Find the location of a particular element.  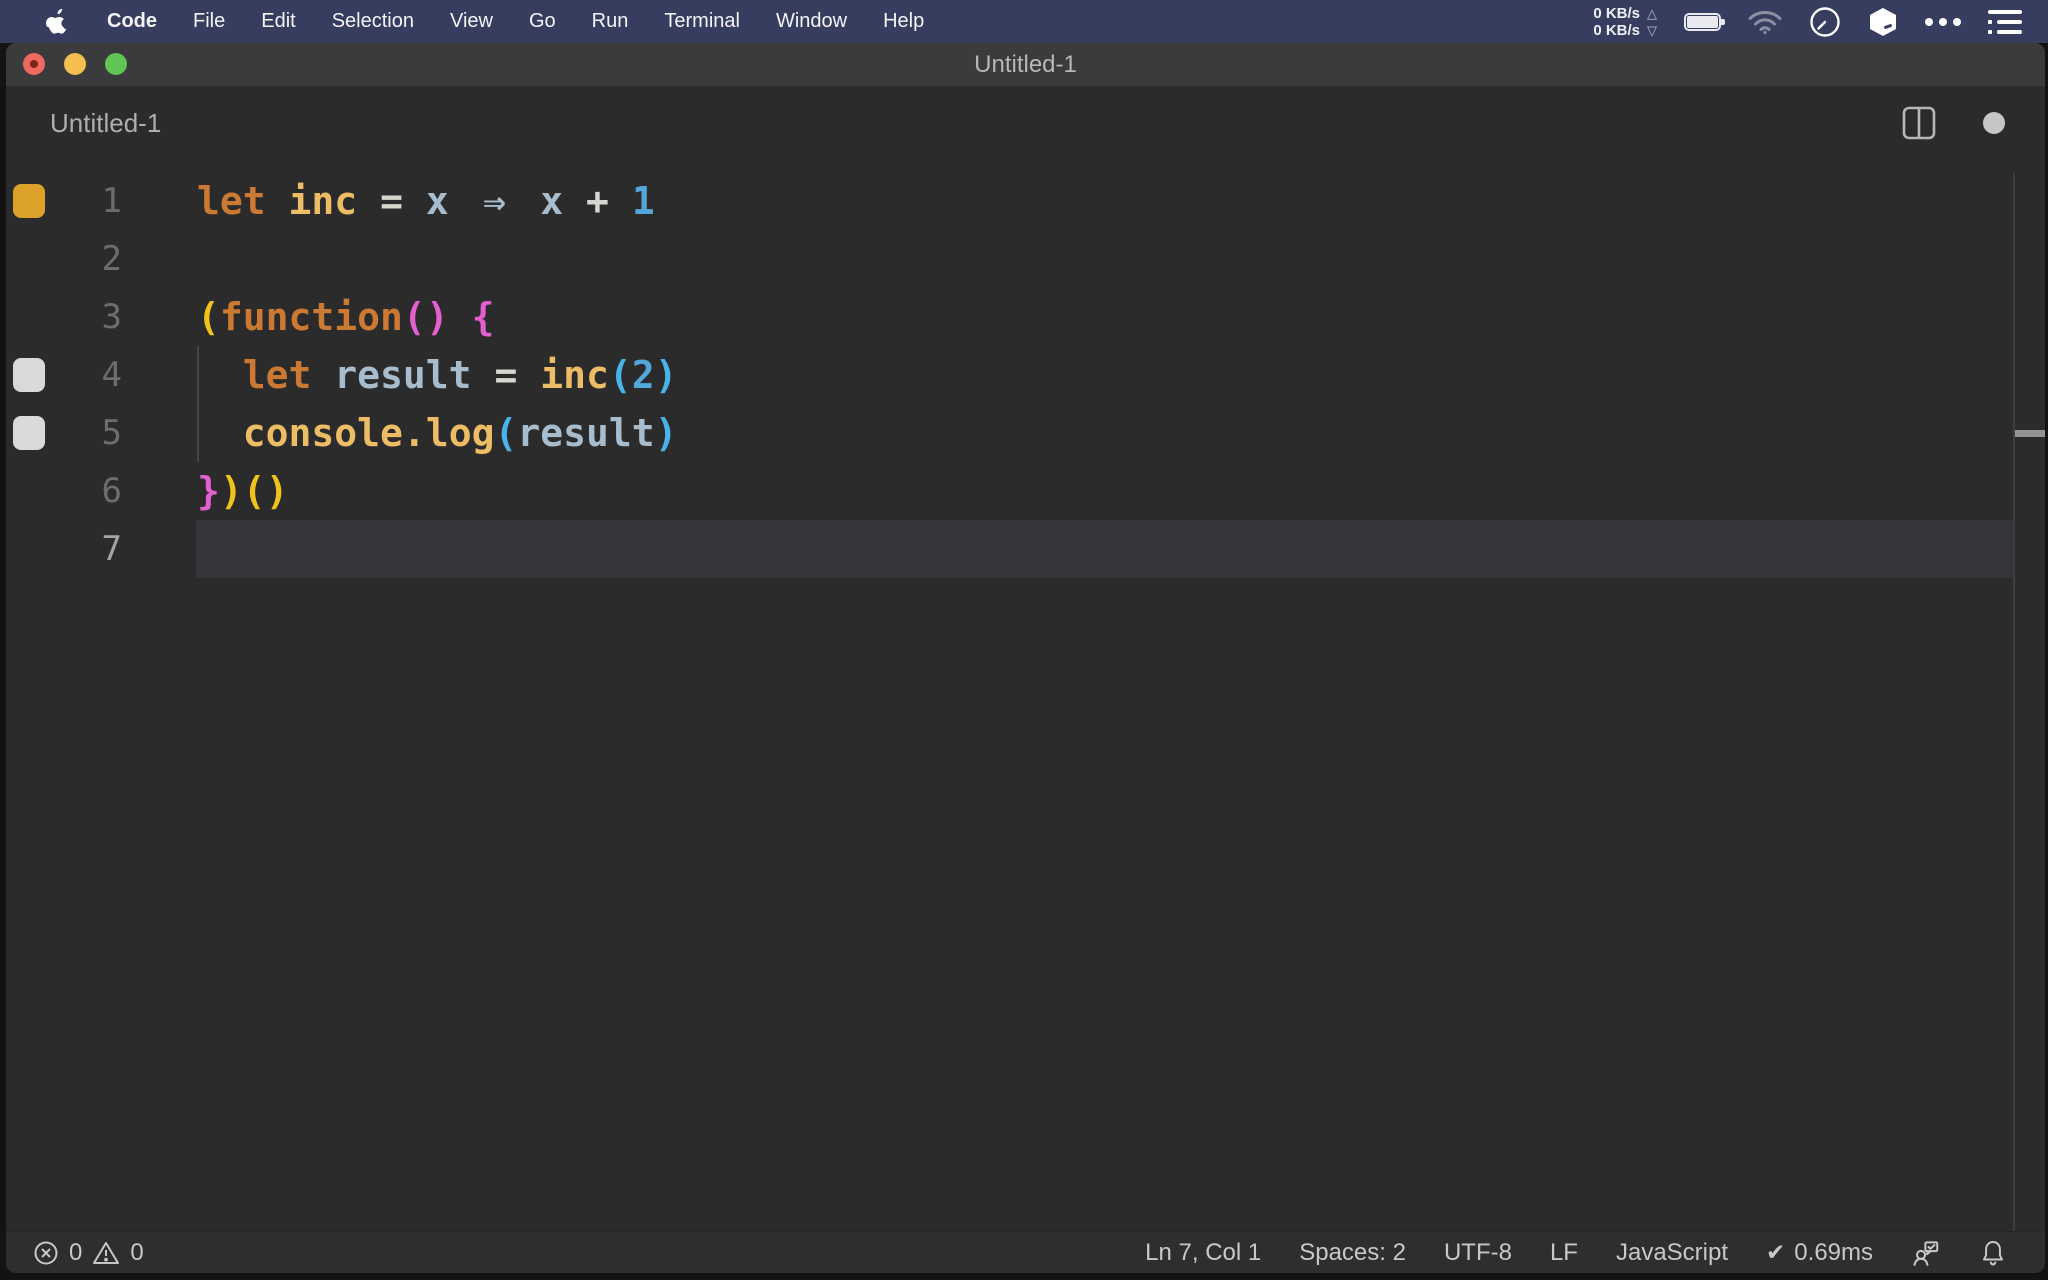

line-number: 3 is located at coordinates (64, 317).